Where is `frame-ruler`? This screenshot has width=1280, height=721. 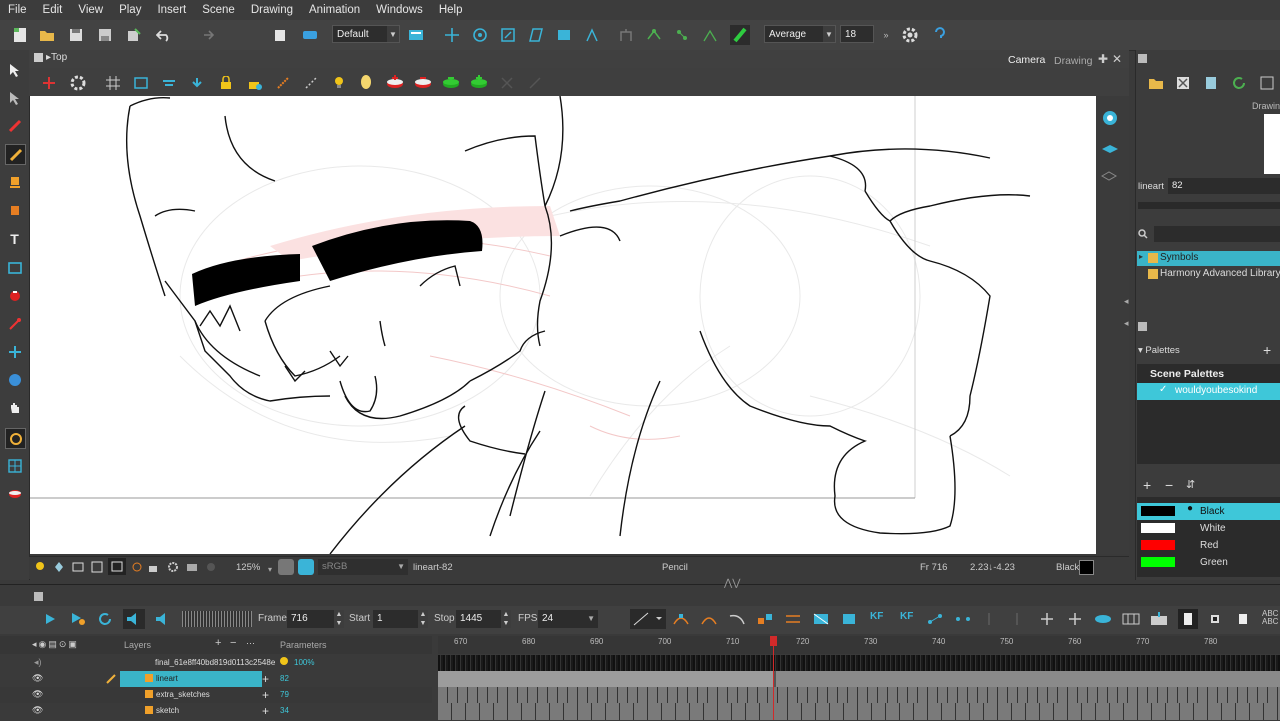 frame-ruler is located at coordinates (859, 645).